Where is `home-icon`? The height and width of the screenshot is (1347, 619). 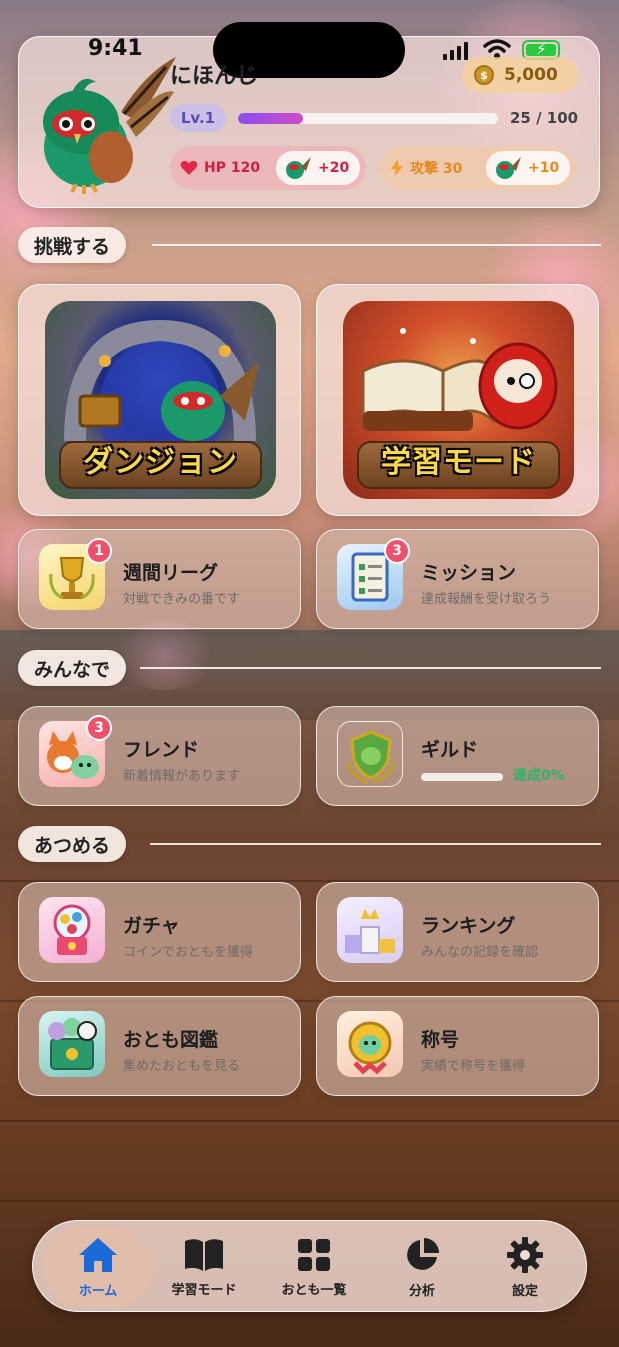 home-icon is located at coordinates (98, 1254).